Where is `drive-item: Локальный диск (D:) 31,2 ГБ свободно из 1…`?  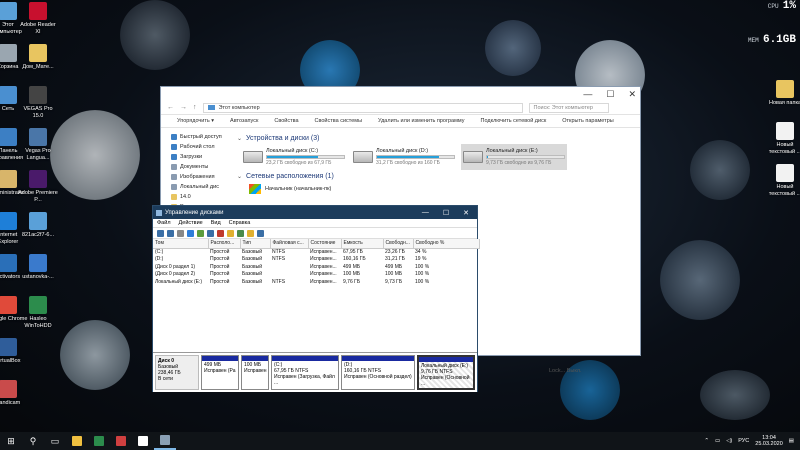 drive-item: Локальный диск (D:) 31,2 ГБ свободно из 1… is located at coordinates (404, 157).